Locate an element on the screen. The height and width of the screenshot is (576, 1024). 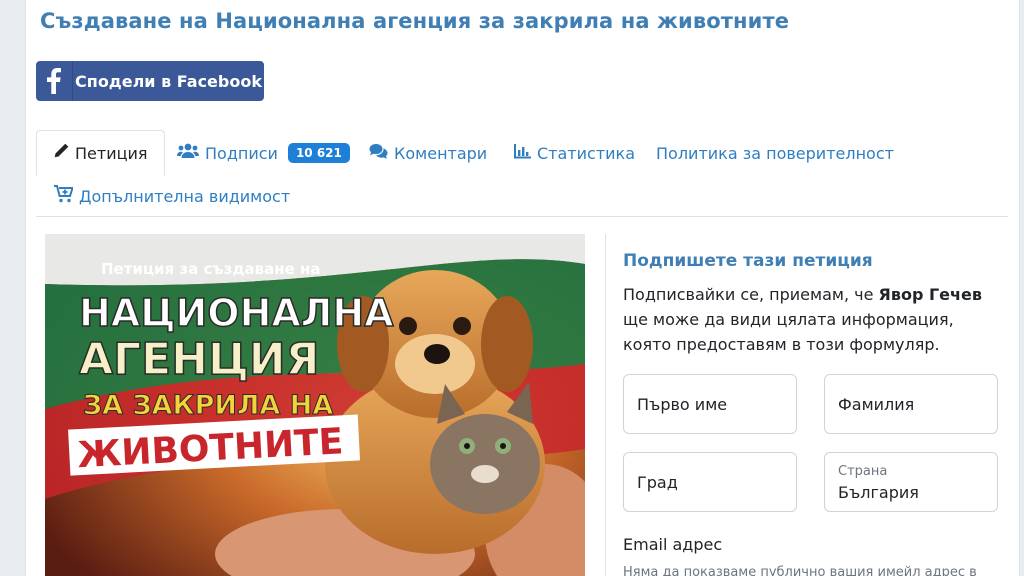
pencil-icon is located at coordinates (61, 153).